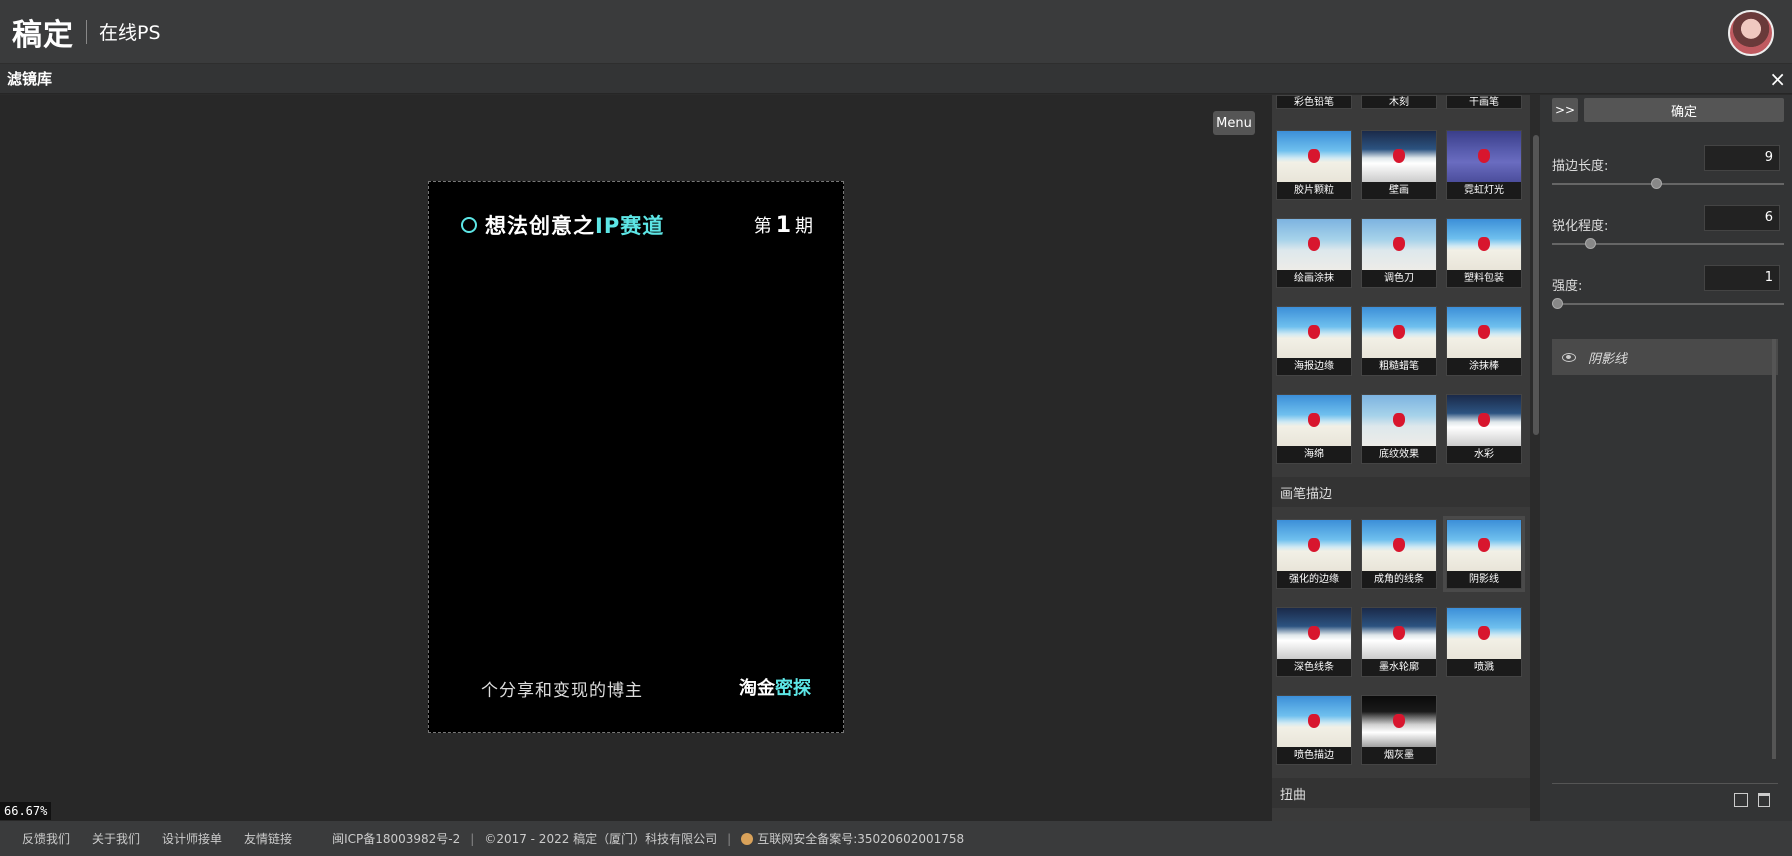 This screenshot has width=1792, height=856. I want to click on filter-label: 壁画, so click(1399, 190).